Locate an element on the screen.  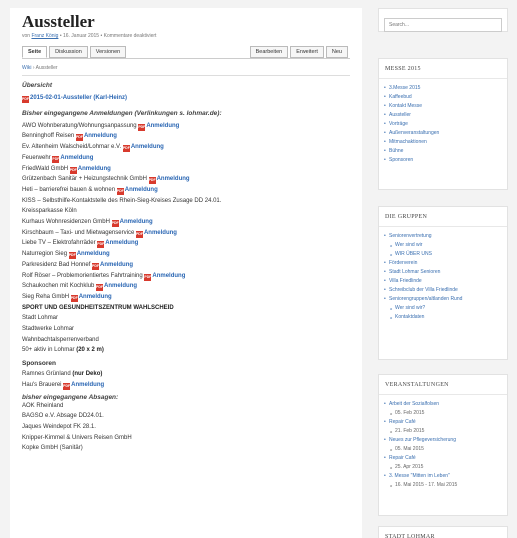
sidebar-link: Aussteller is located at coordinates (442, 115).